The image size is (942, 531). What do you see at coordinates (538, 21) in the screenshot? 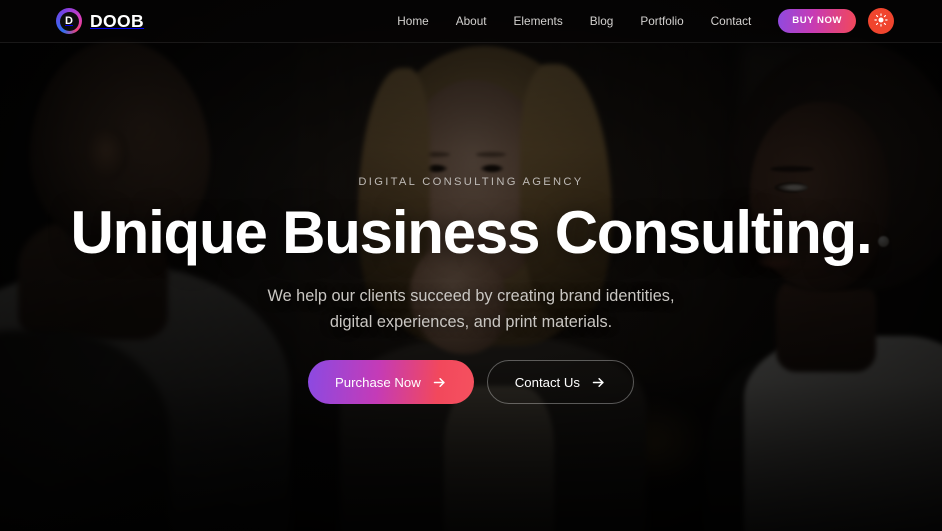
I see `nav-item-elements: Elements` at bounding box center [538, 21].